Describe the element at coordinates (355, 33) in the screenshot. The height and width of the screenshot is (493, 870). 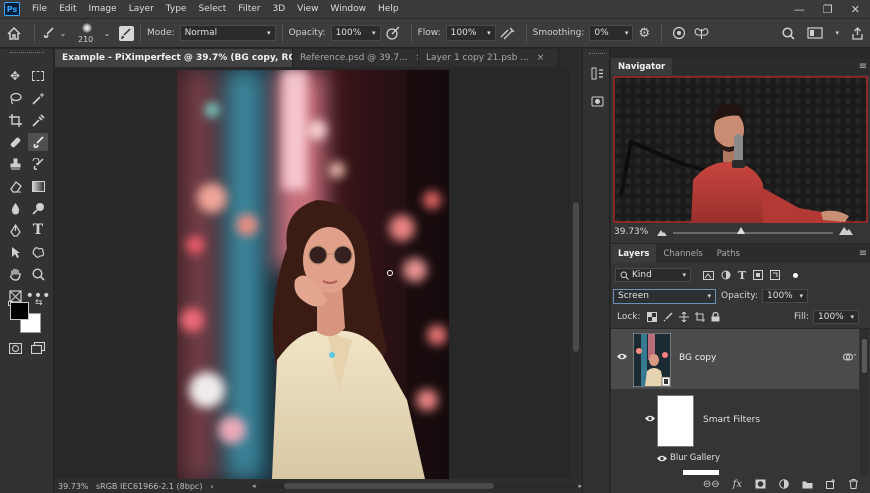
I see `opacity-field: 100% ▾` at that location.